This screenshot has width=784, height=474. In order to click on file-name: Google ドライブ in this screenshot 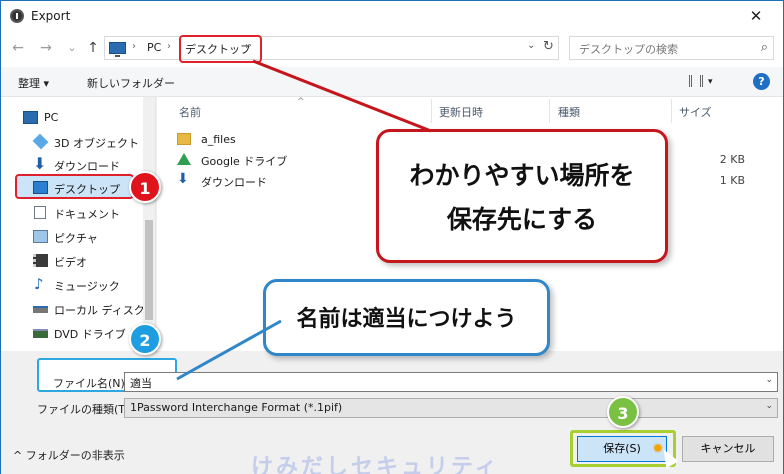, I will do `click(244, 161)`.